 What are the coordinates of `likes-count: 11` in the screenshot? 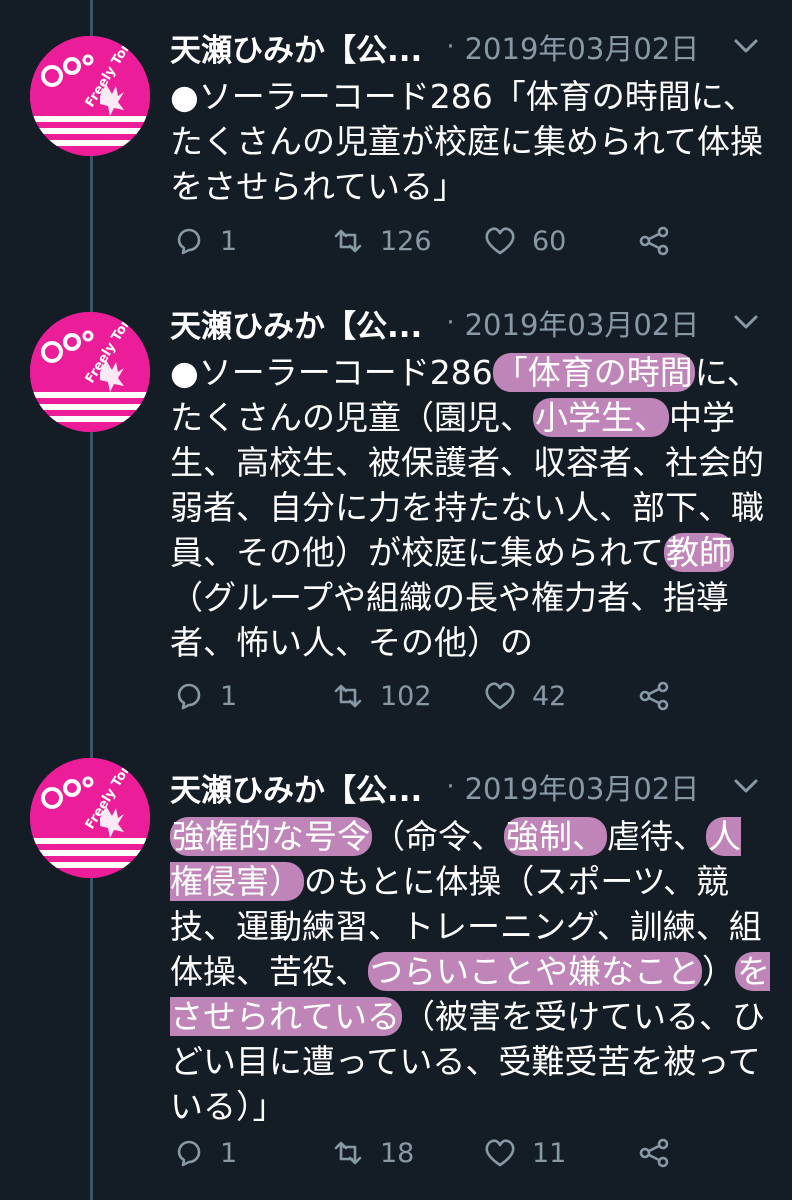 It's located at (549, 1153).